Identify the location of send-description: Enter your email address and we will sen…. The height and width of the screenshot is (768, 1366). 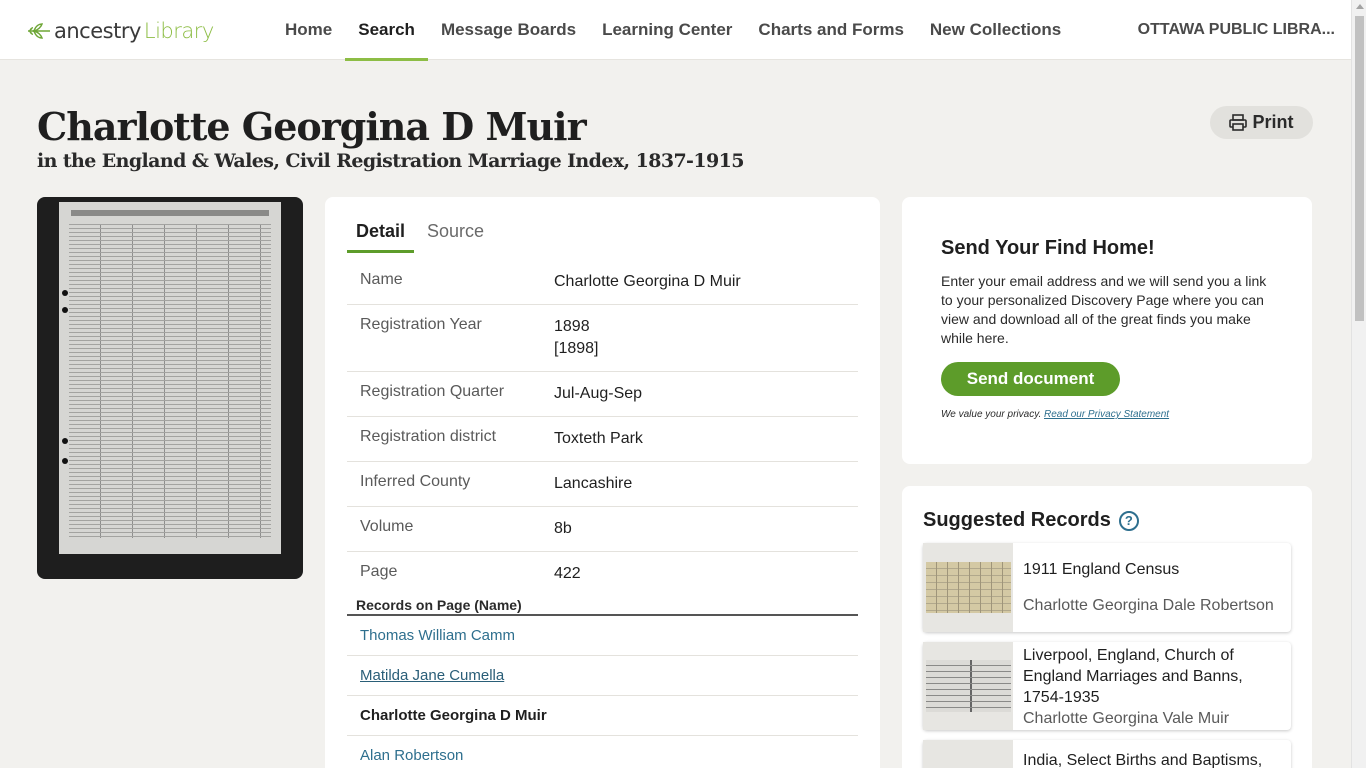
(1104, 309).